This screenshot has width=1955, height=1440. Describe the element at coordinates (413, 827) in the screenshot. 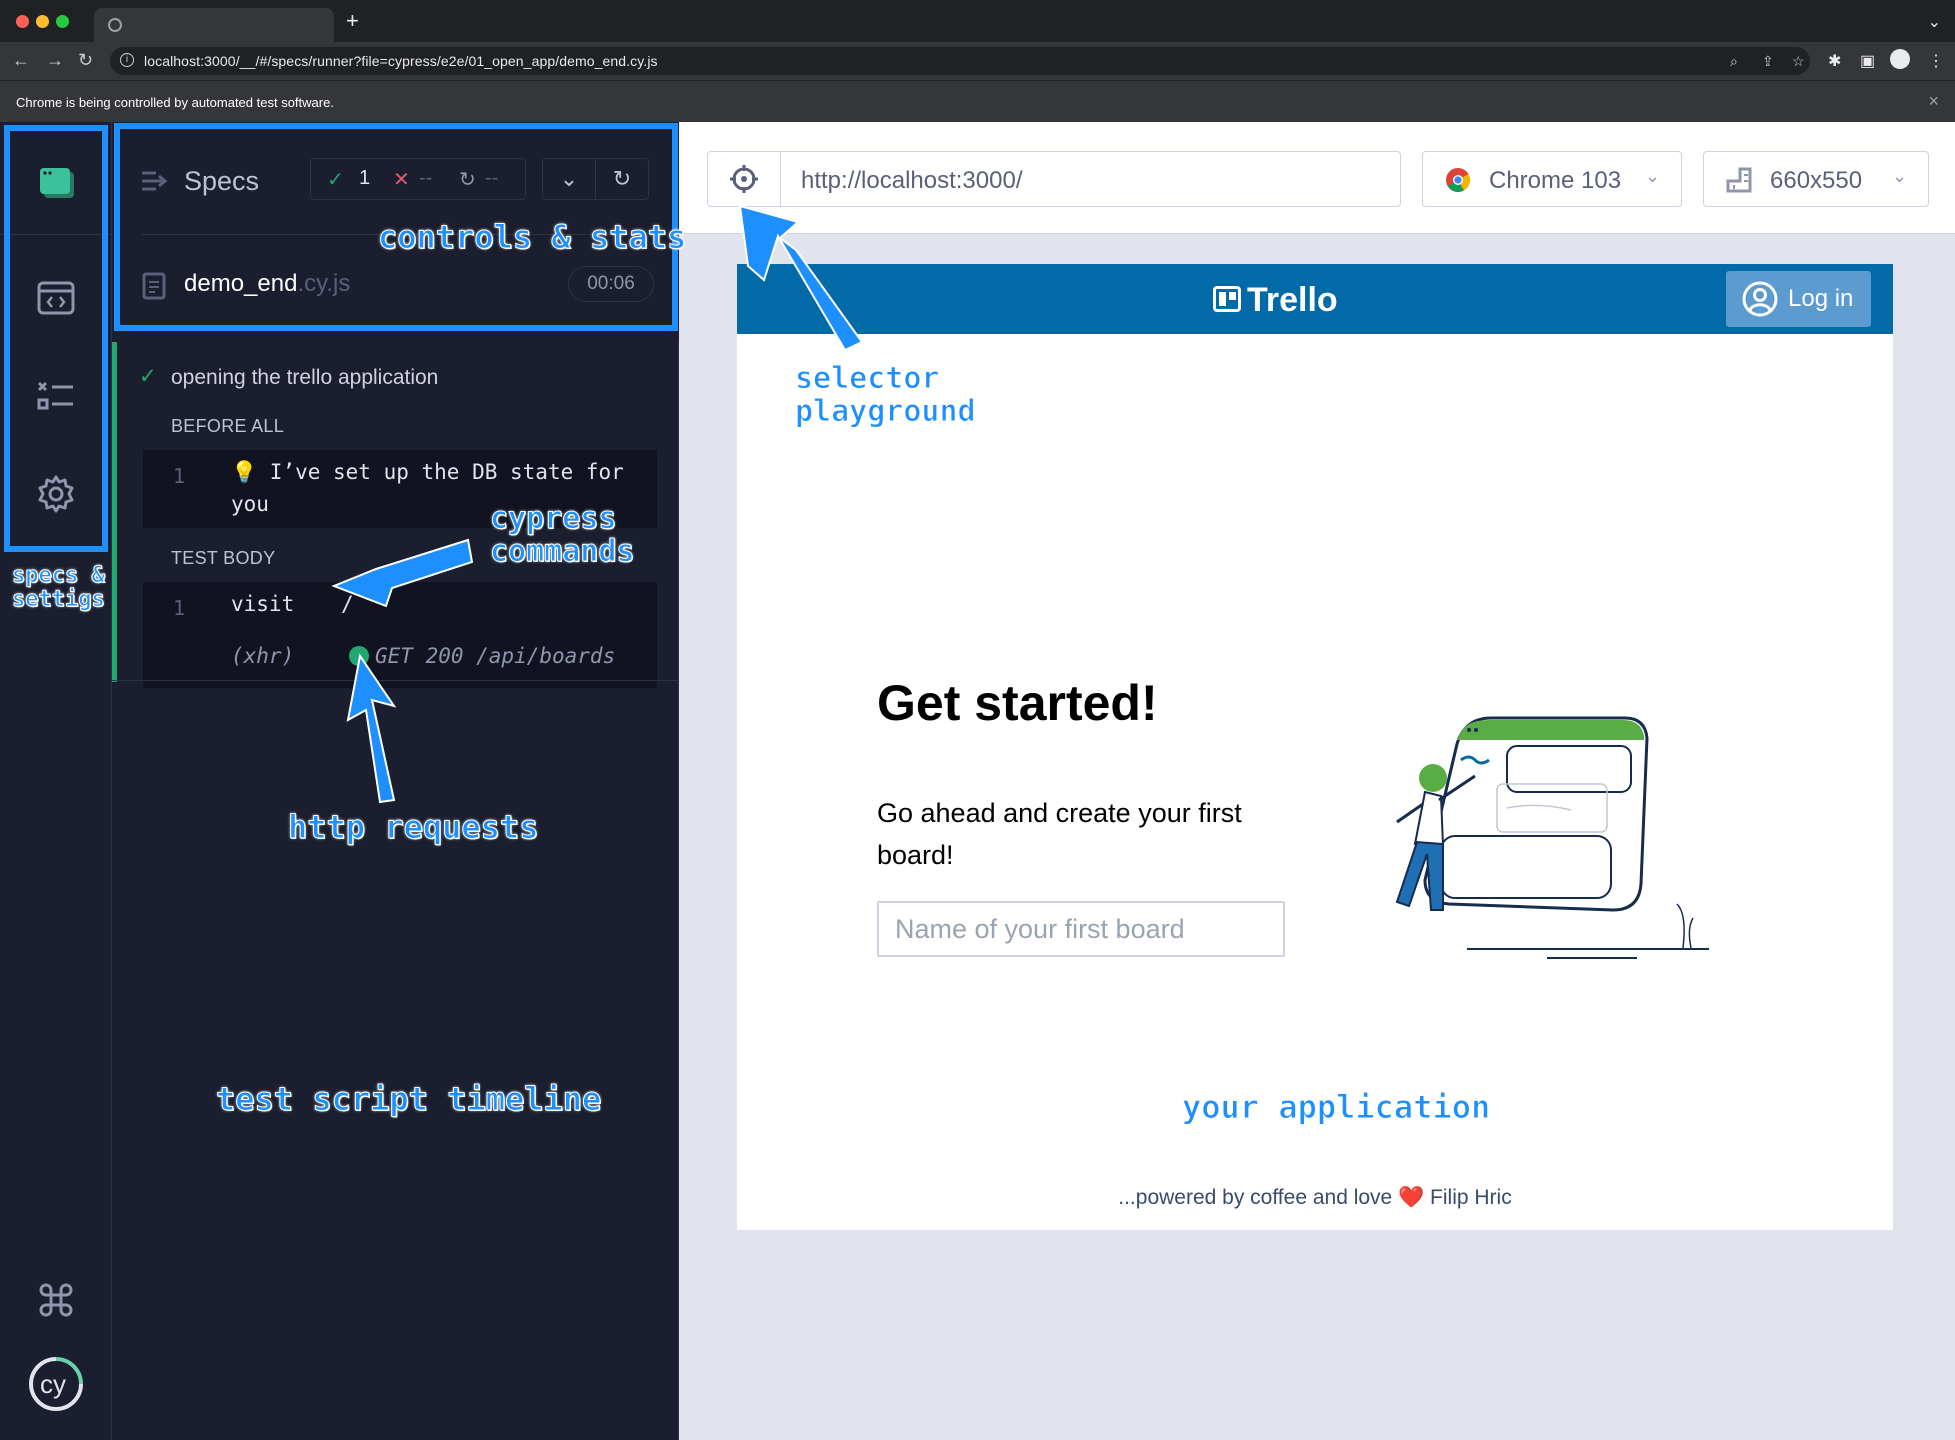

I see `annotation-http: http requests` at that location.